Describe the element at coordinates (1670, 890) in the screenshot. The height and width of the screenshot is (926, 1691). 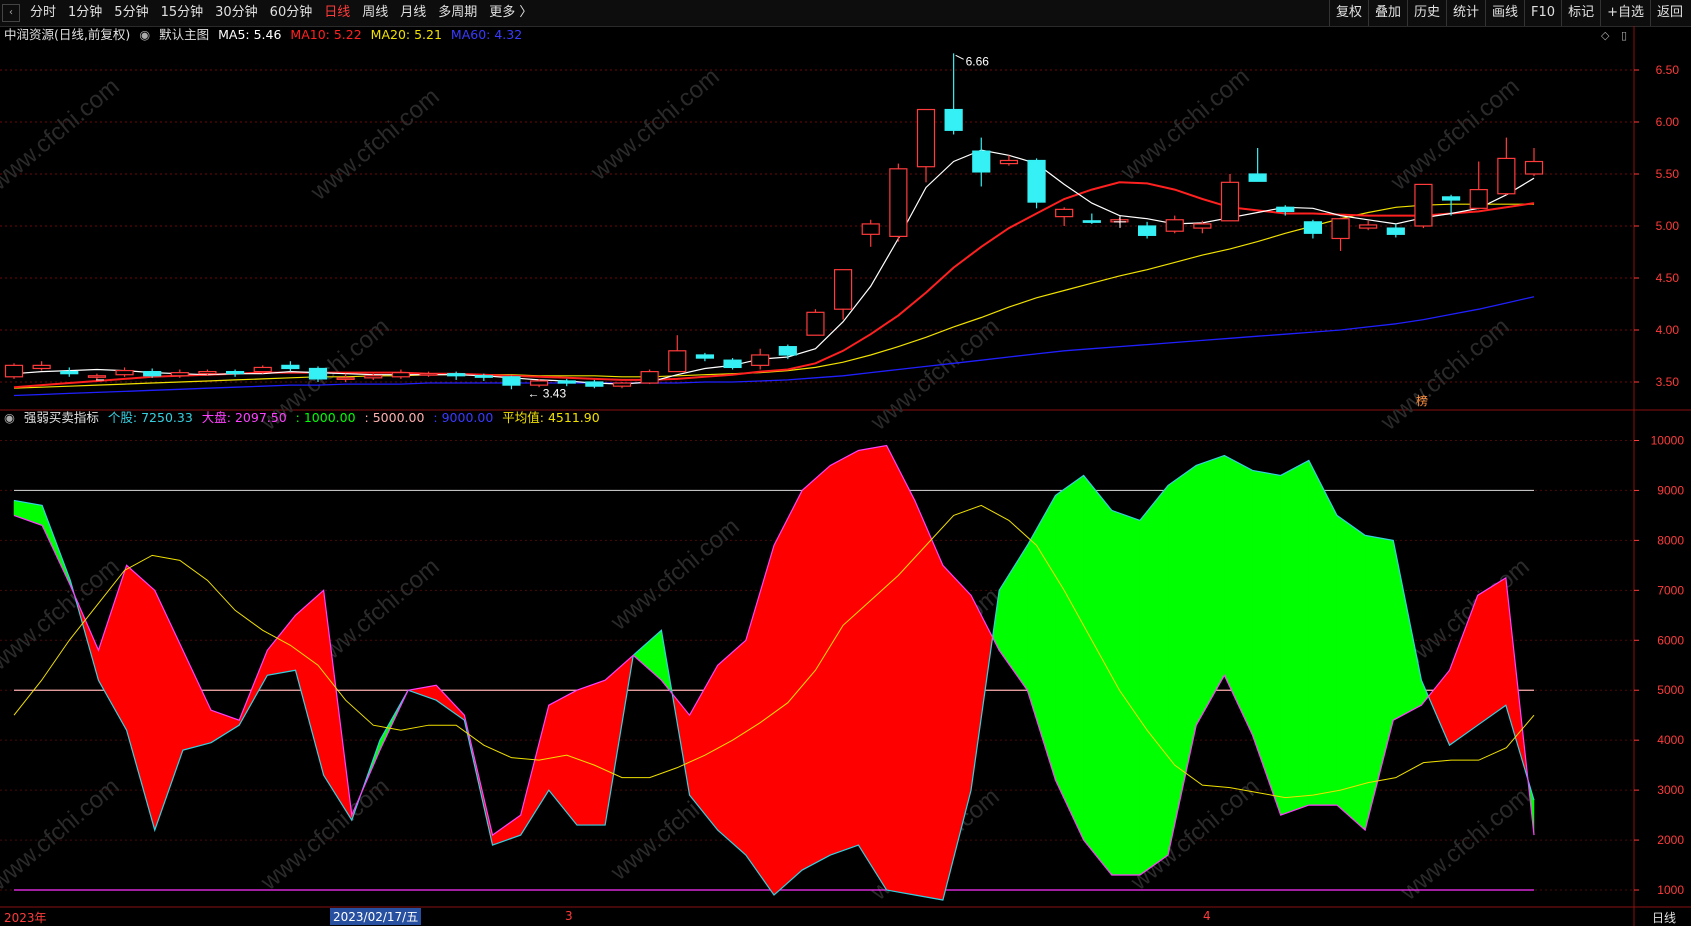
I see `indicator-tick-label: 1000` at that location.